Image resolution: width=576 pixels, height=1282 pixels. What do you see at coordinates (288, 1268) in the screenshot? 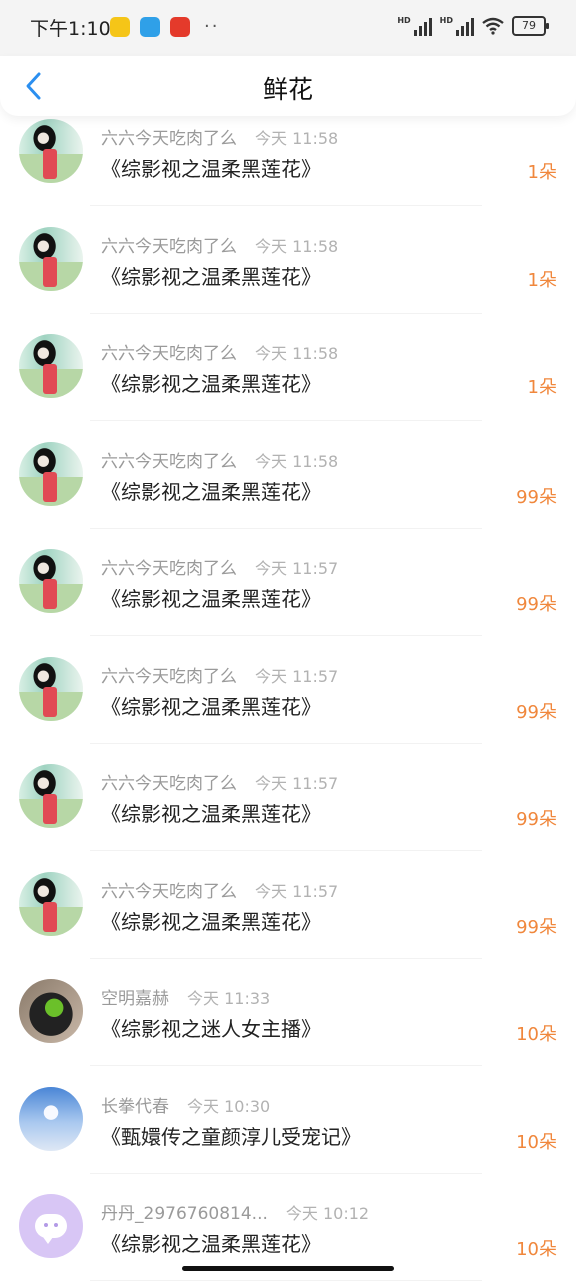
I see `home-indicator` at bounding box center [288, 1268].